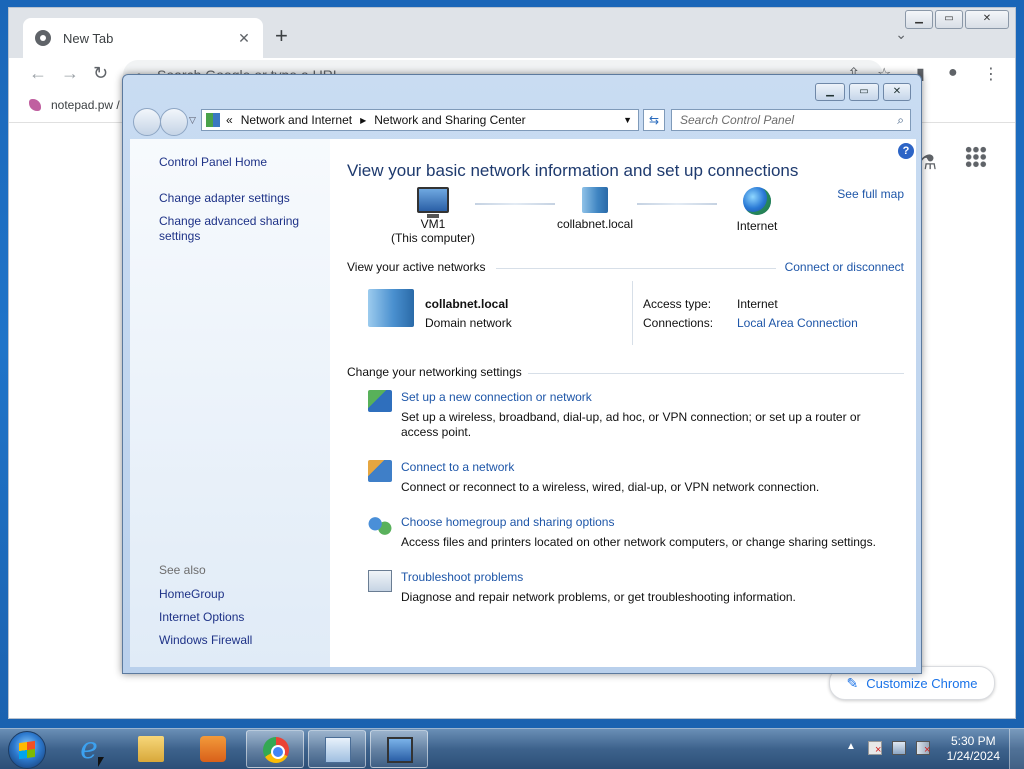 The height and width of the screenshot is (769, 1024). I want to click on tab-title: New Tab, so click(88, 38).